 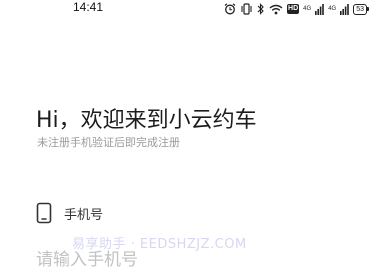 I want to click on battery-icon: 53, so click(x=361, y=9).